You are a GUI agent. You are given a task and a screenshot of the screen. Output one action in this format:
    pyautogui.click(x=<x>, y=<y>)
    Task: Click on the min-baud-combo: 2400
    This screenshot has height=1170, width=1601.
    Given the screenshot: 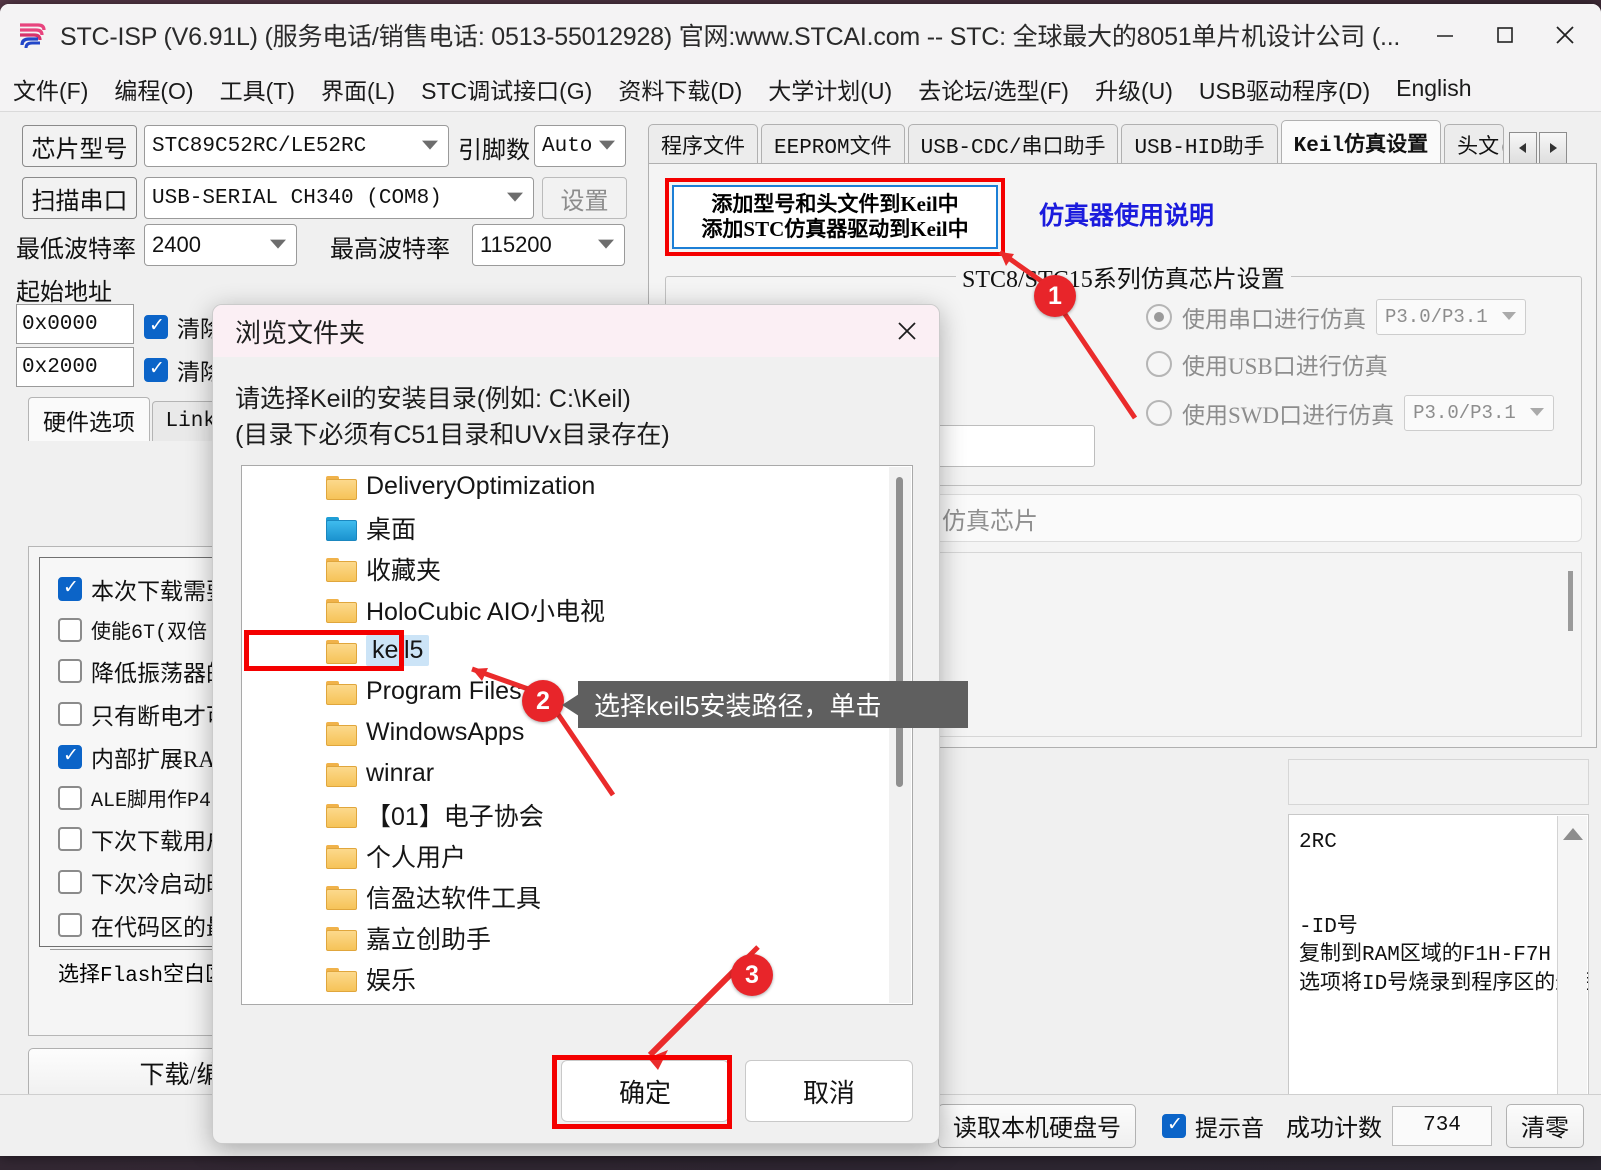 What is the action you would take?
    pyautogui.click(x=220, y=245)
    